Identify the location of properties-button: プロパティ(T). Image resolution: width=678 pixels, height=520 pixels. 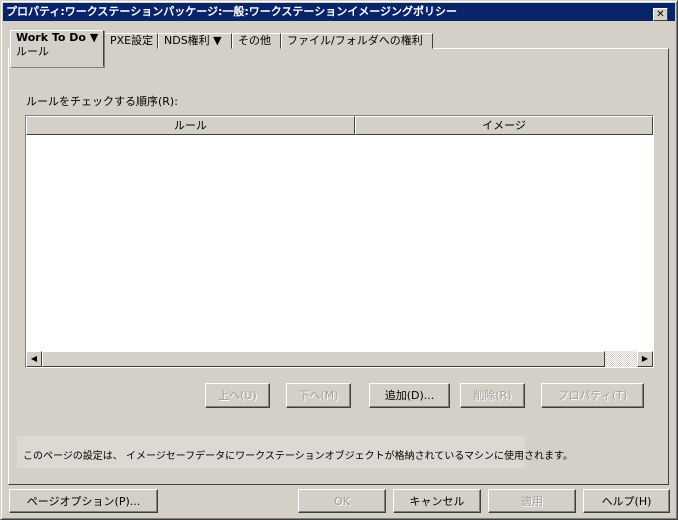
(592, 395).